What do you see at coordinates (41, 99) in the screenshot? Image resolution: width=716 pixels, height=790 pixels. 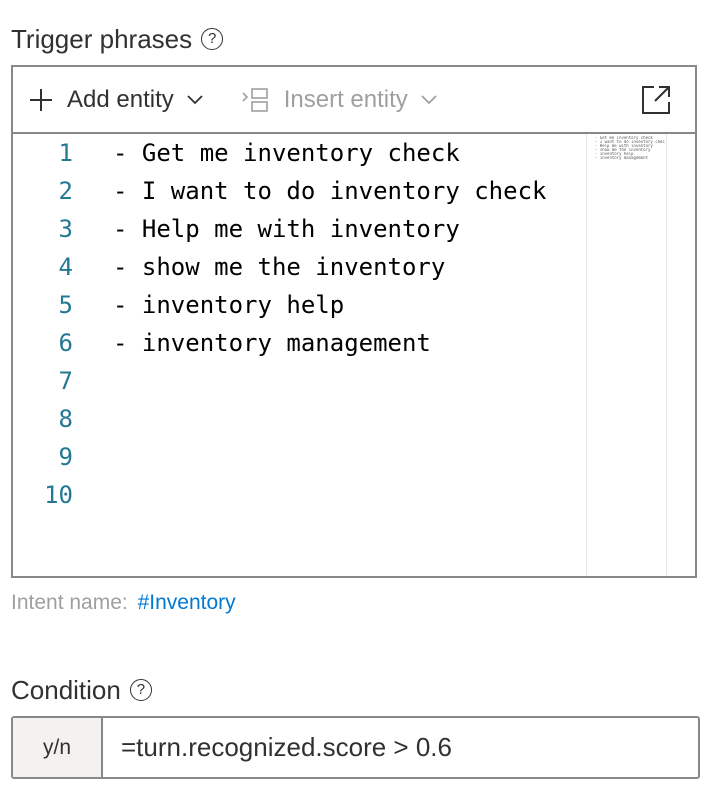 I see `plus-icon` at bounding box center [41, 99].